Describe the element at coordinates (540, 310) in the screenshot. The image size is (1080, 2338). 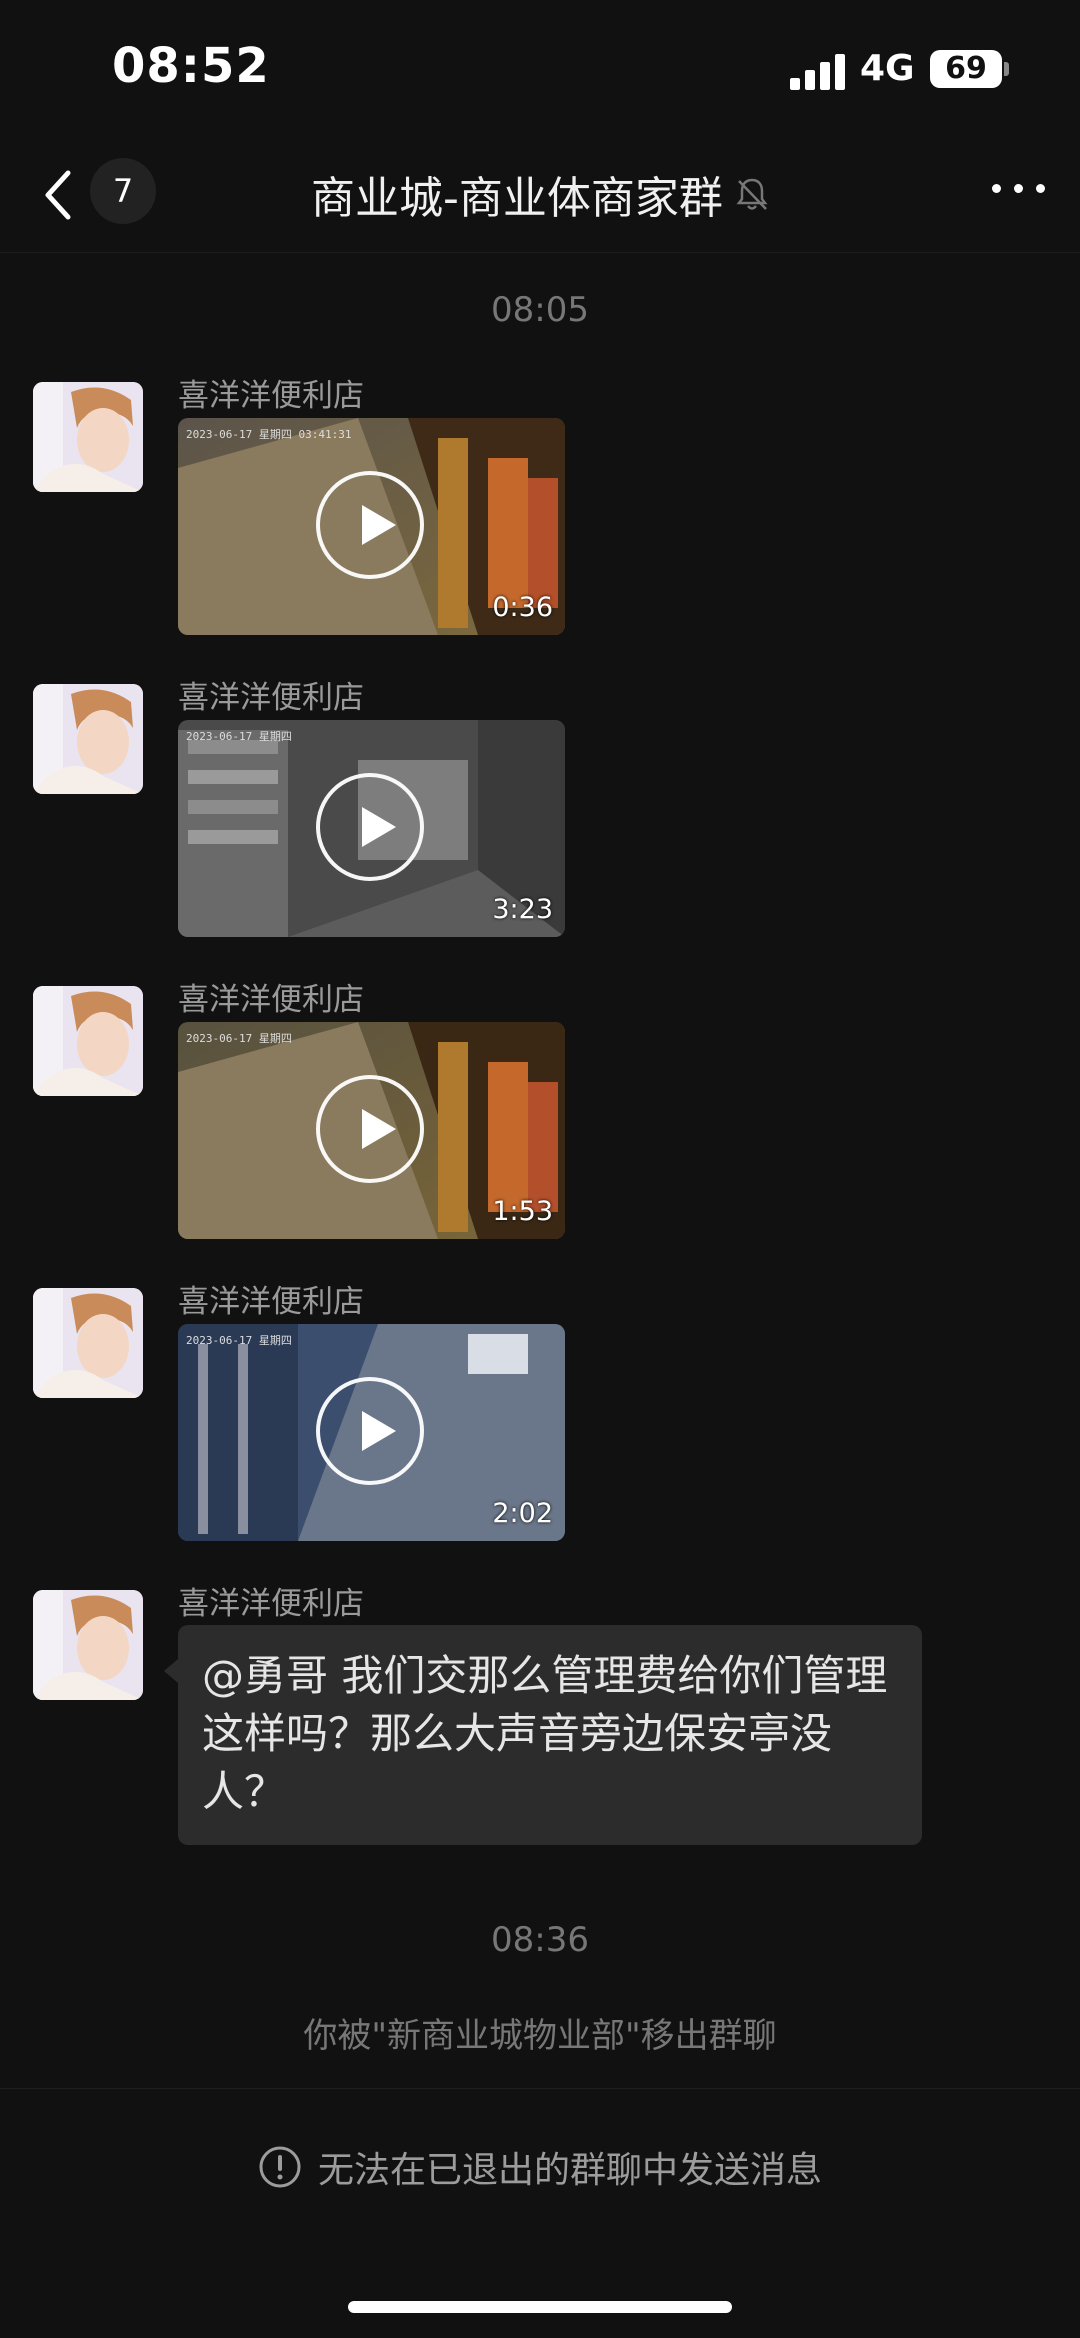
I see `timestamp: 08:05` at that location.